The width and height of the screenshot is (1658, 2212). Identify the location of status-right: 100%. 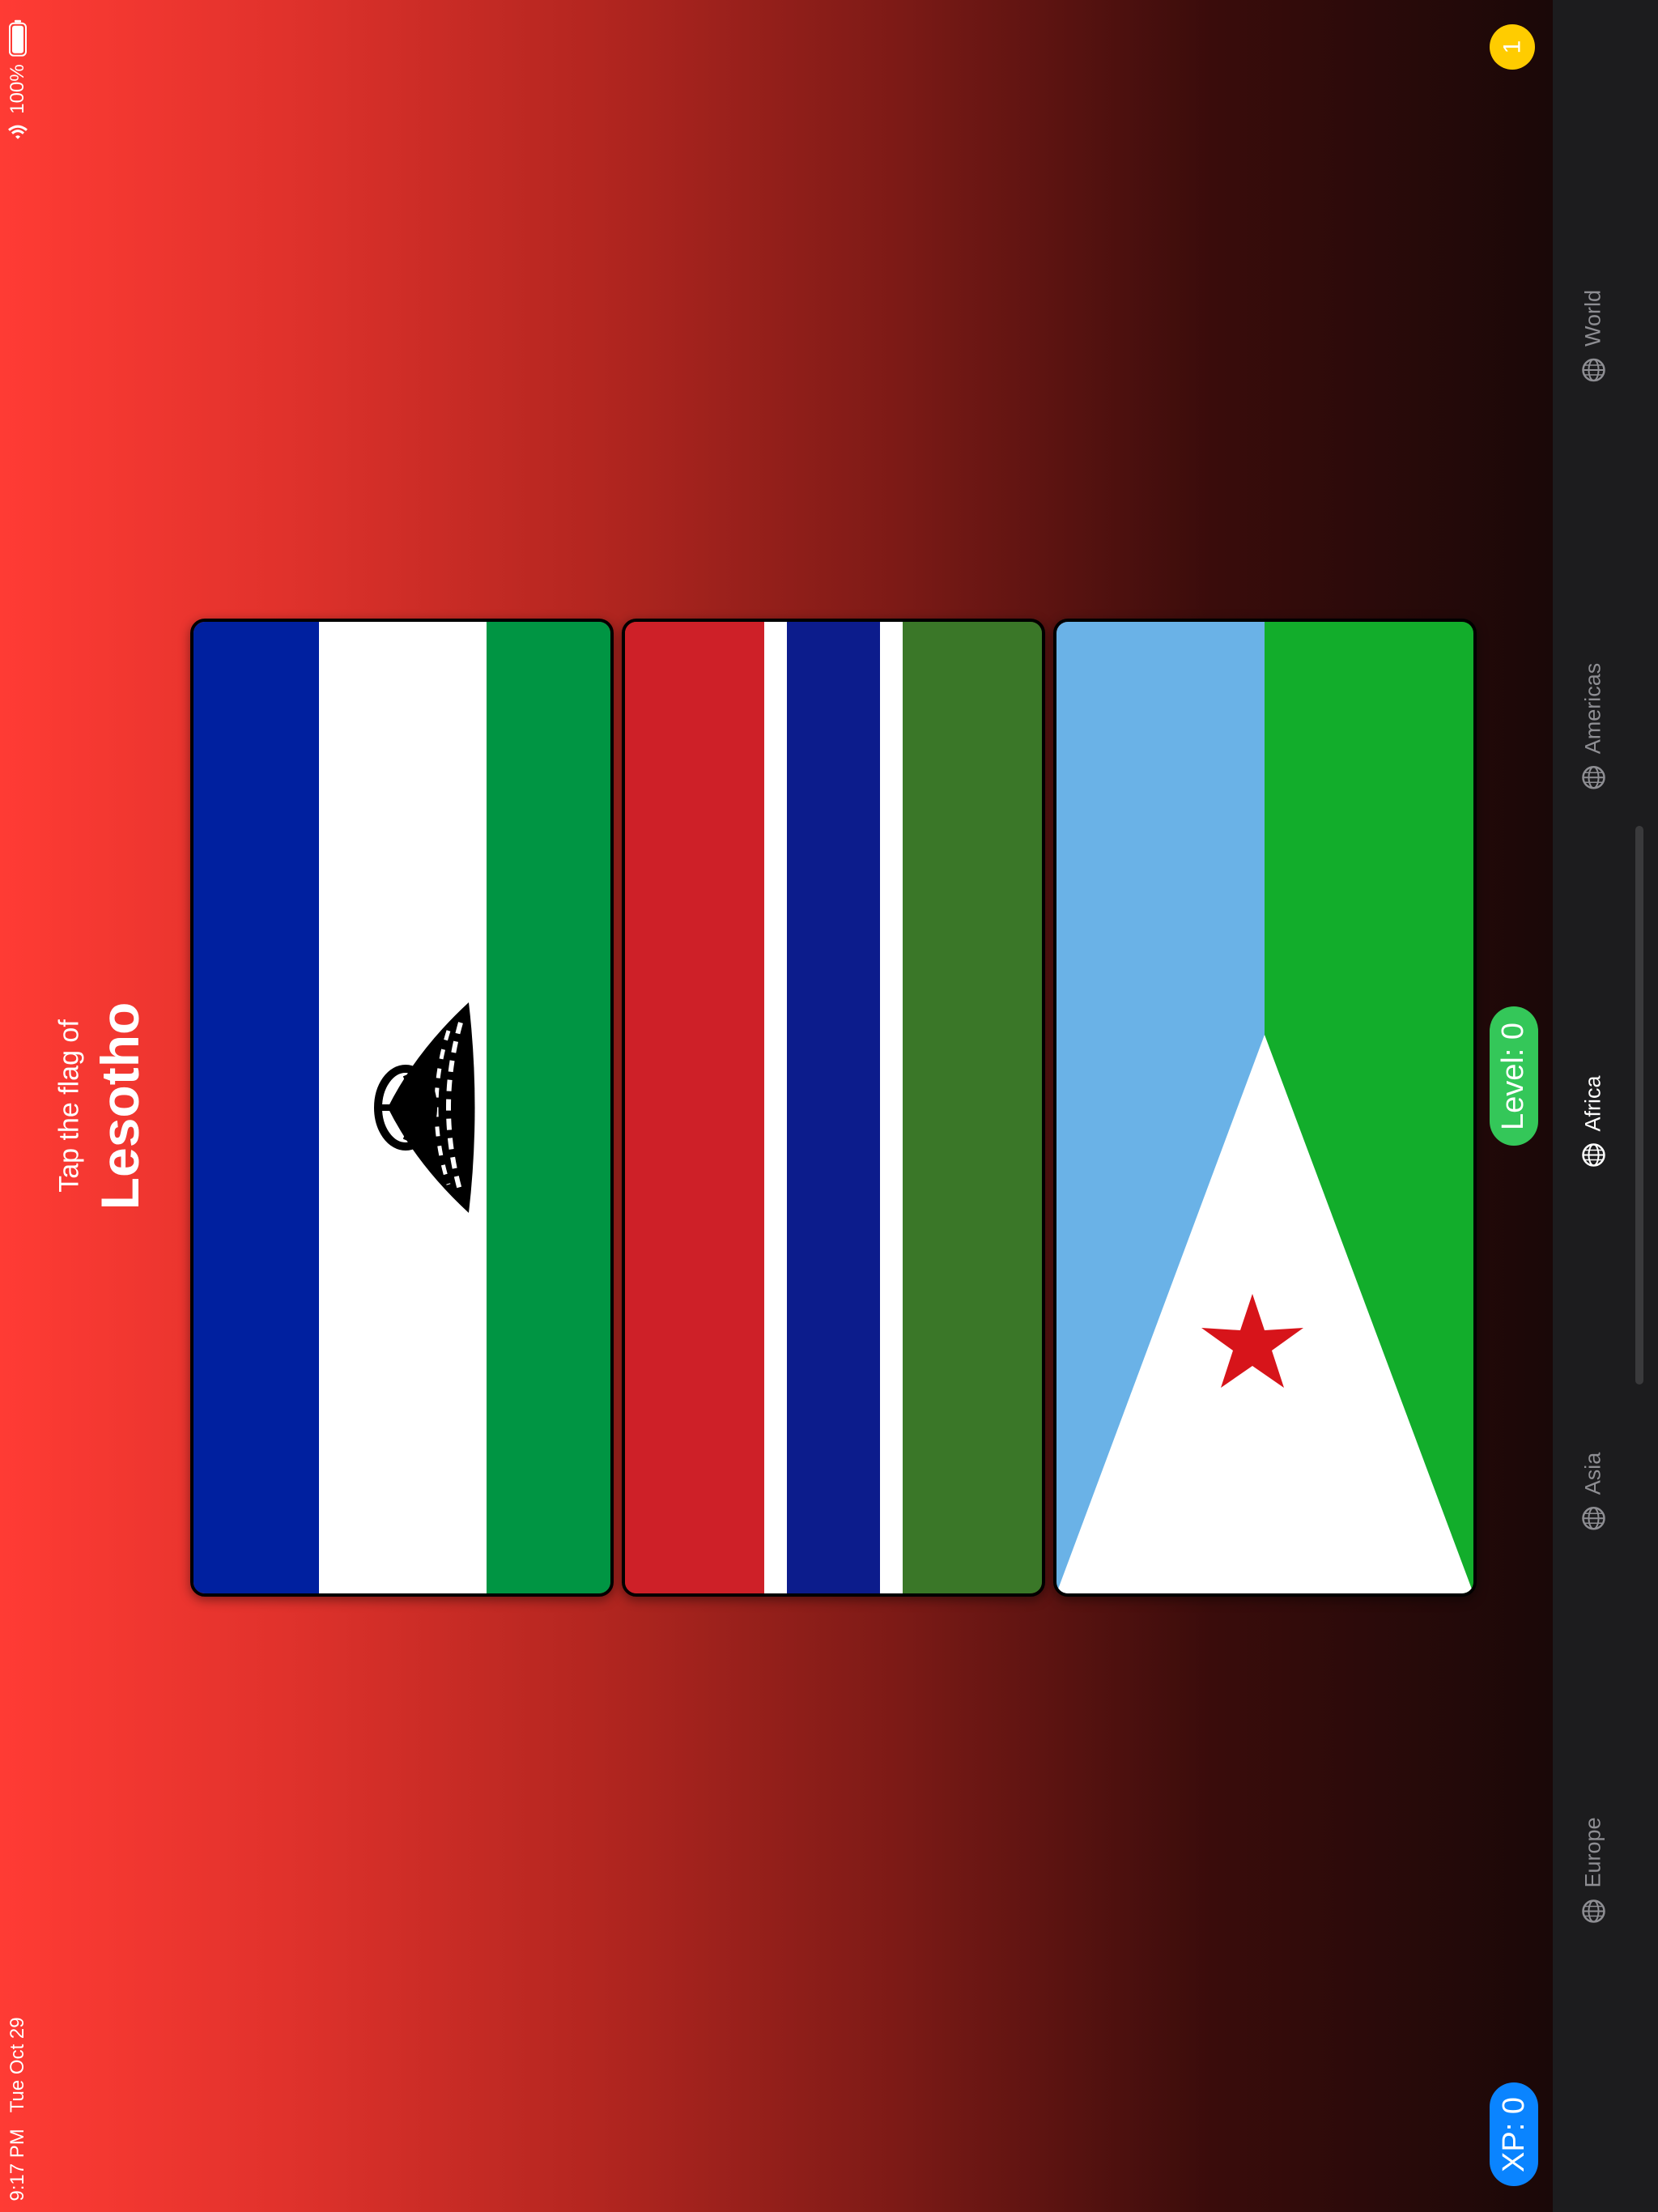
(17, 81).